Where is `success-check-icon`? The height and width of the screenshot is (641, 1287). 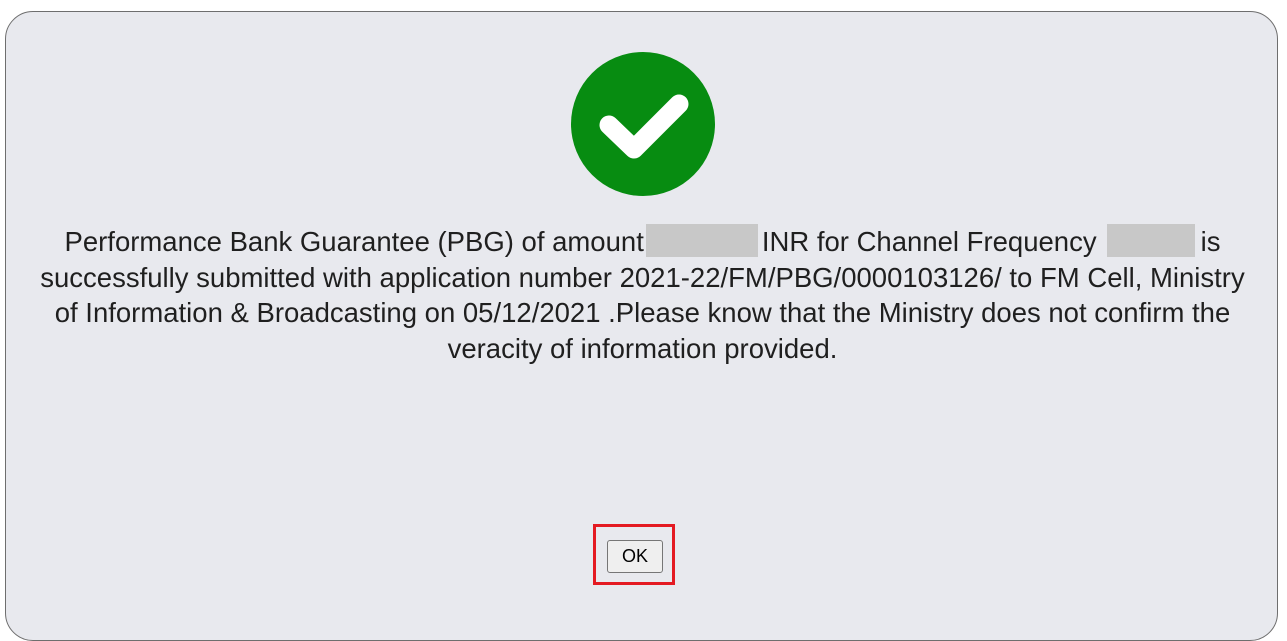
success-check-icon is located at coordinates (643, 124).